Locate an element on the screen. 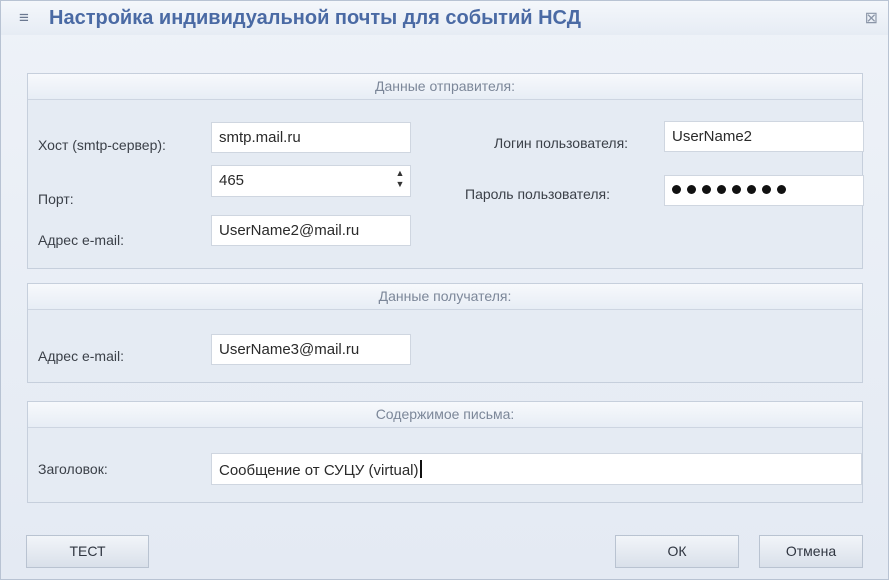  password-input is located at coordinates (764, 190).